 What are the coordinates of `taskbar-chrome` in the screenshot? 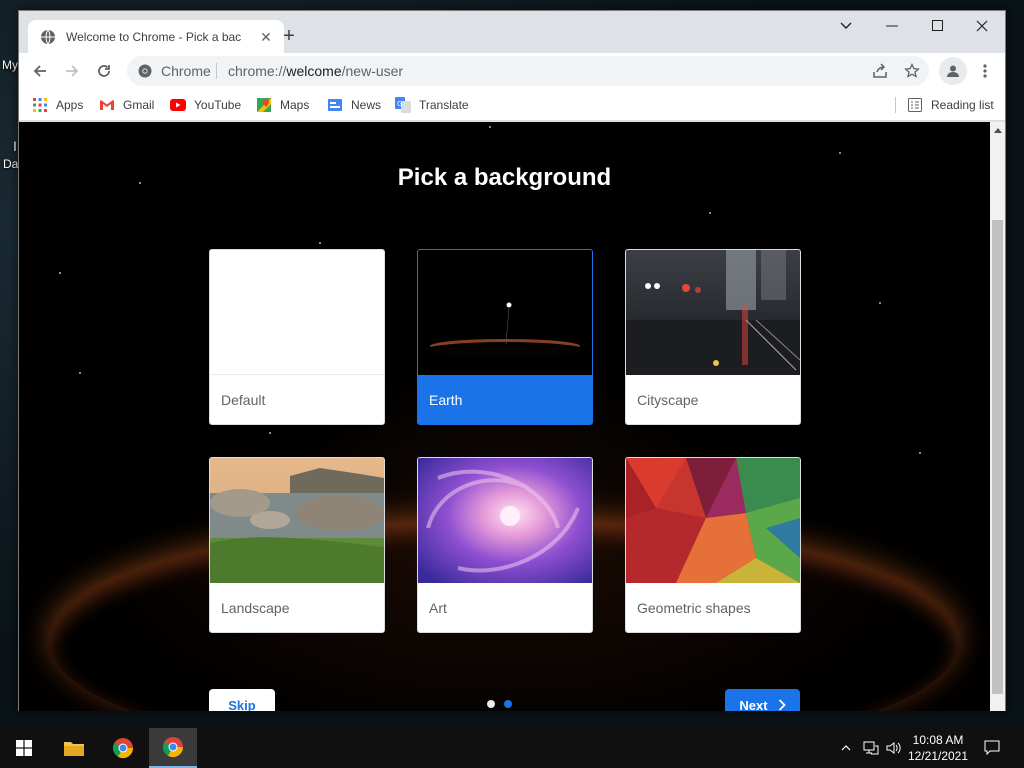 It's located at (123, 748).